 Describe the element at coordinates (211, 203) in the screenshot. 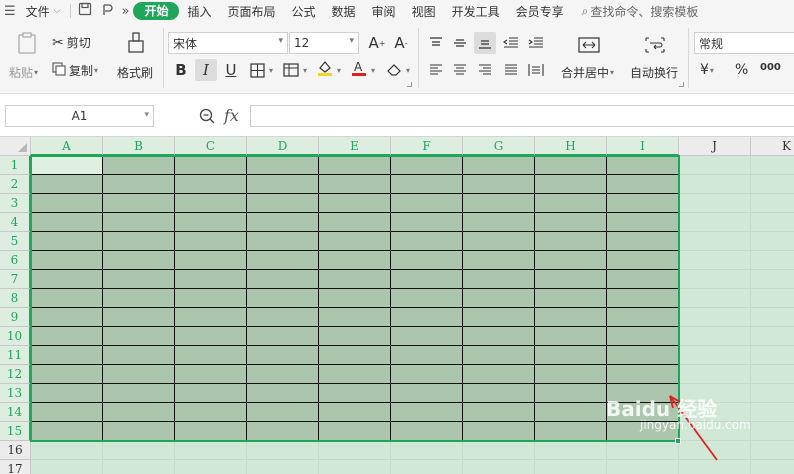

I see `cell-C3` at that location.